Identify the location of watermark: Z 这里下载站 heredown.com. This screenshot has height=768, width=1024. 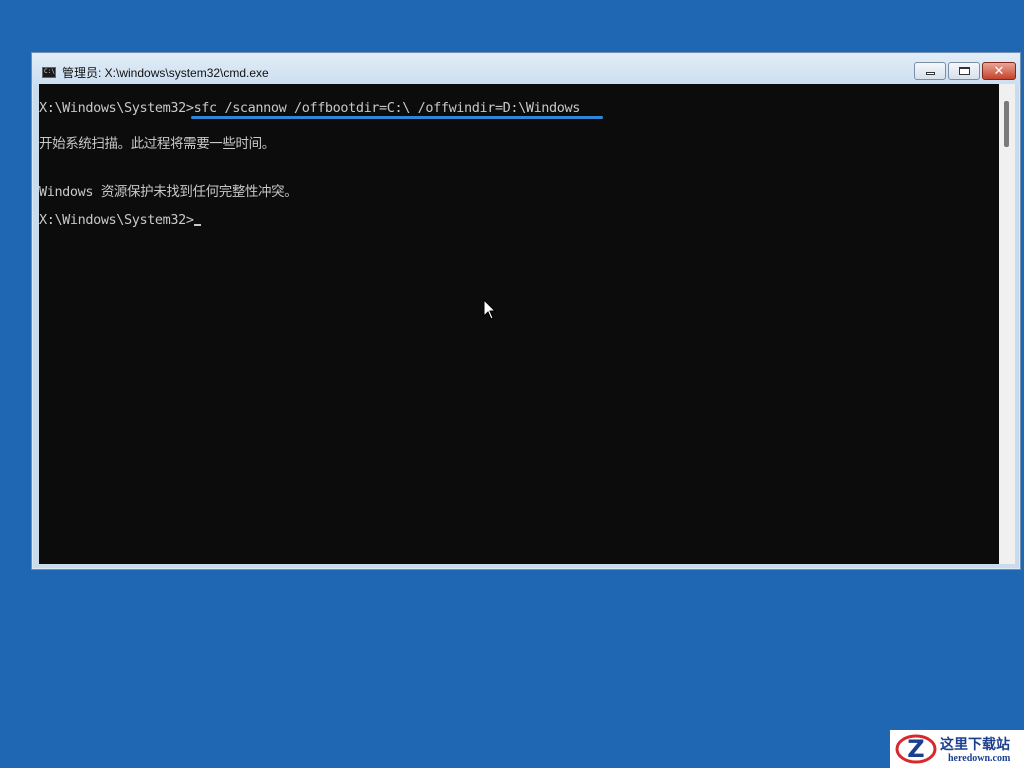
(957, 749).